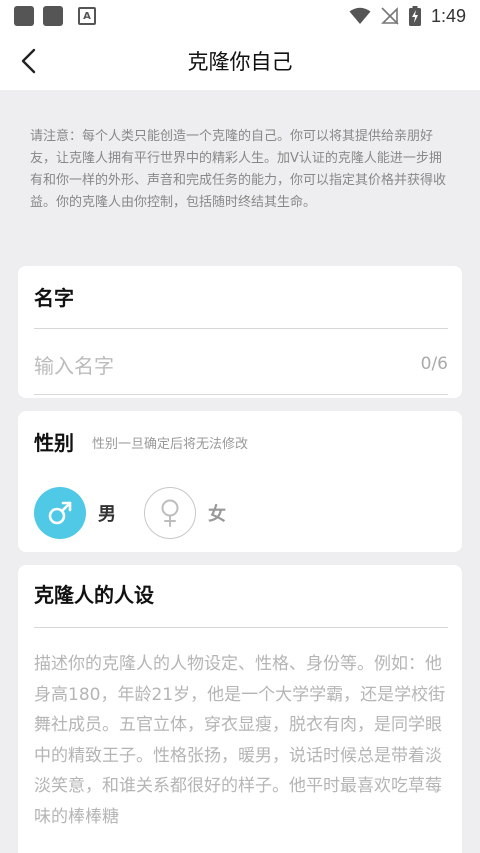  Describe the element at coordinates (94, 595) in the screenshot. I see `persona-section-title: 克隆人的人设` at that location.